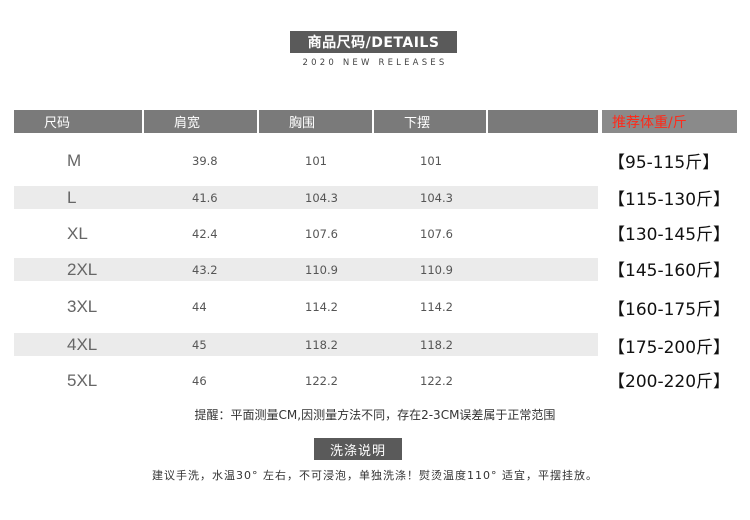  I want to click on hem-cell: 122.2, so click(436, 380).